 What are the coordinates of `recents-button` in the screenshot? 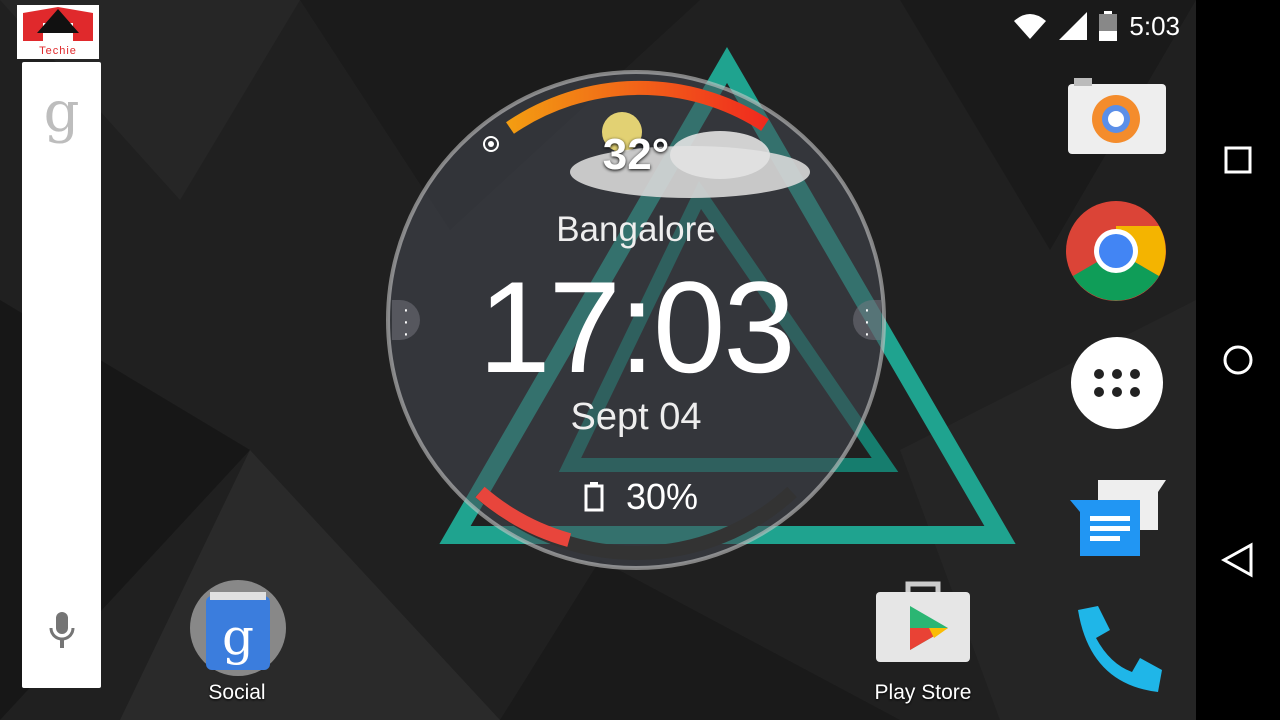 It's located at (1238, 160).